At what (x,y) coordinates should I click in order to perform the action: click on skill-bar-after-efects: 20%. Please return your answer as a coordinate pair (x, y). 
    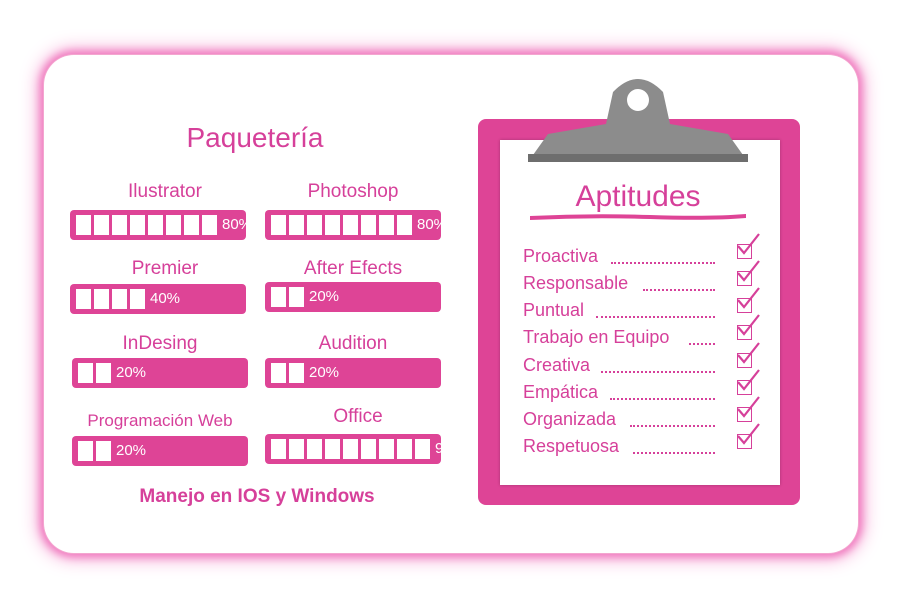
    Looking at the image, I should click on (353, 297).